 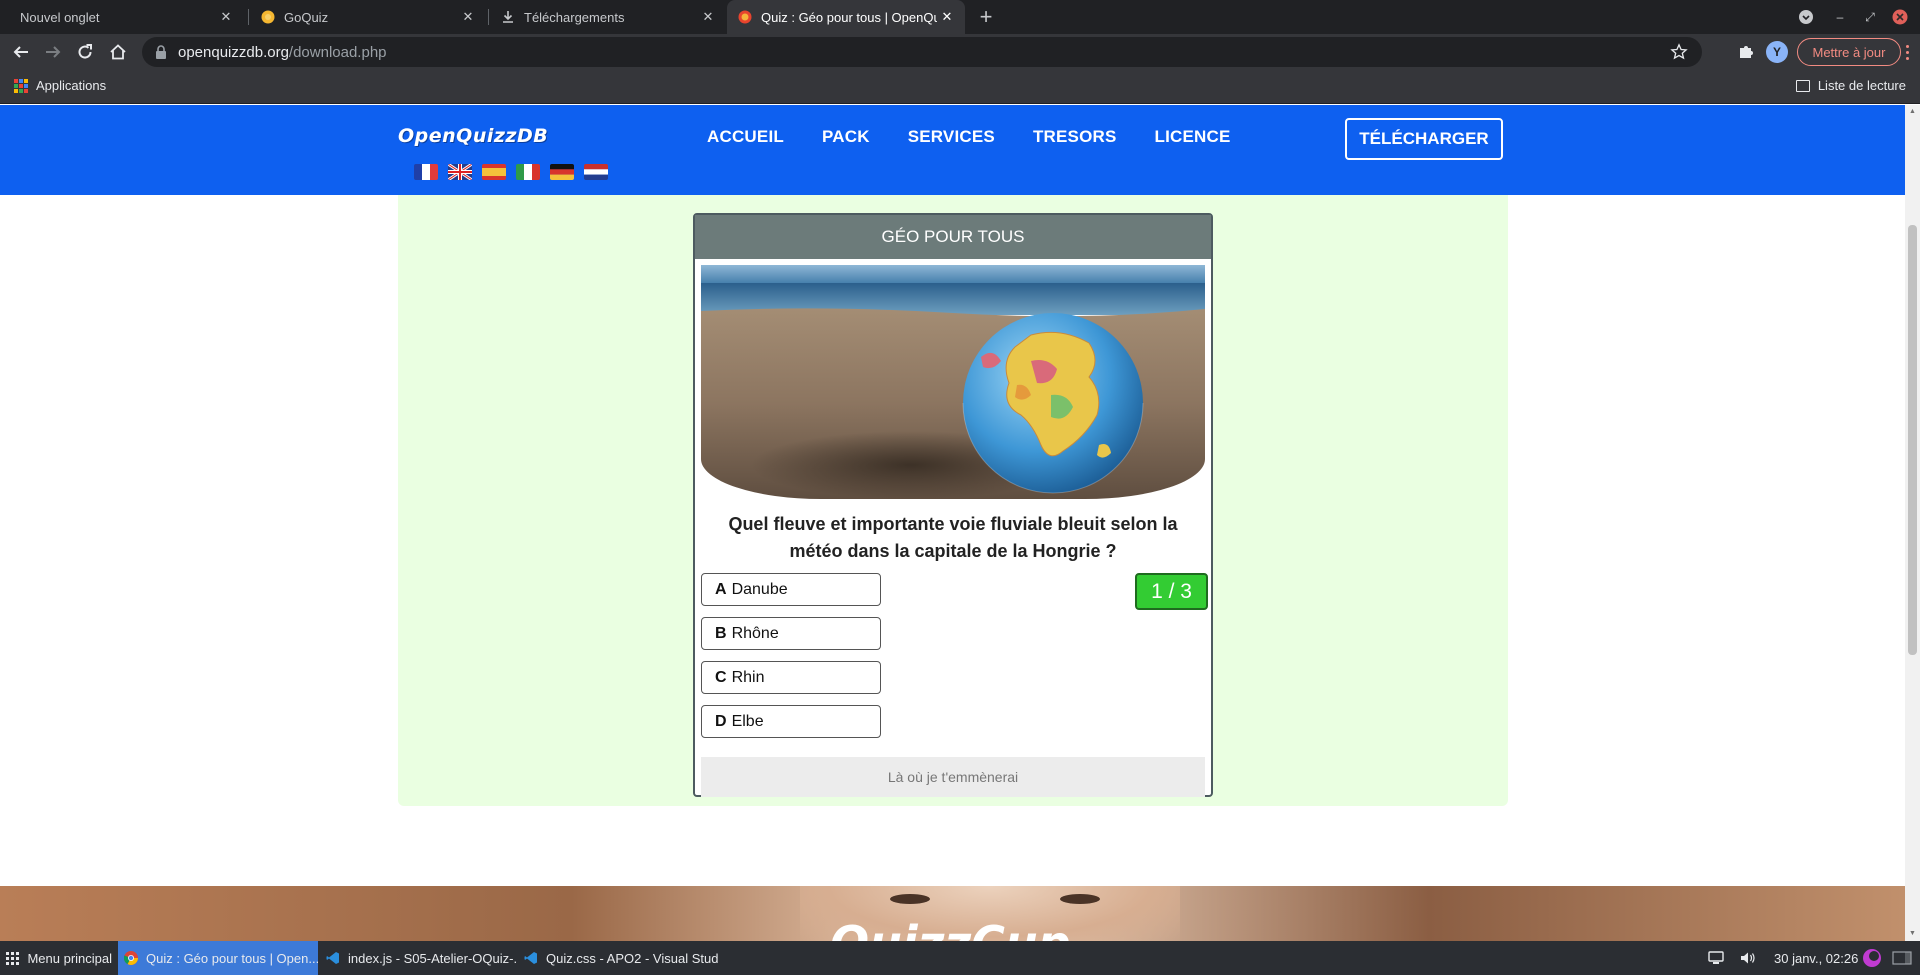 I want to click on browser-menu-icon, so click(x=1907, y=52).